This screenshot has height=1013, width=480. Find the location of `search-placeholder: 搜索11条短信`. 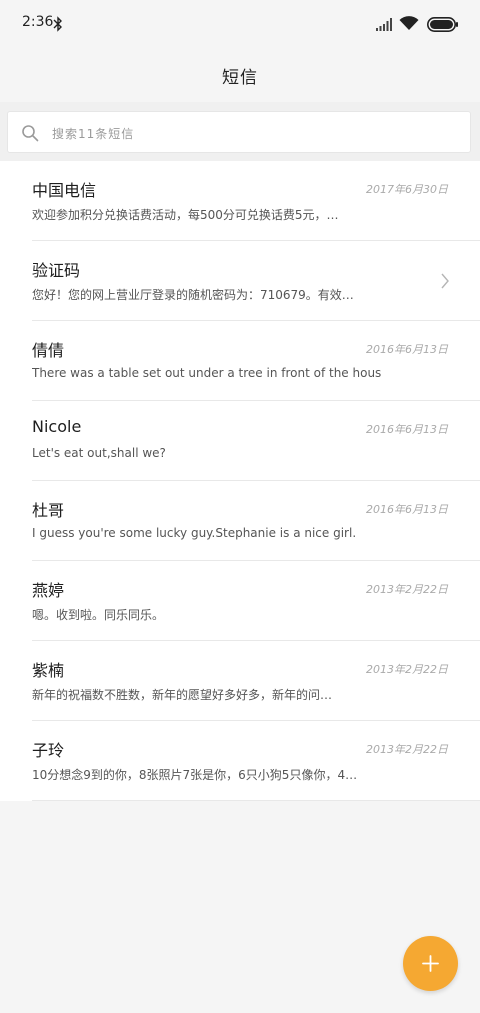

search-placeholder: 搜索11条短信 is located at coordinates (93, 134).